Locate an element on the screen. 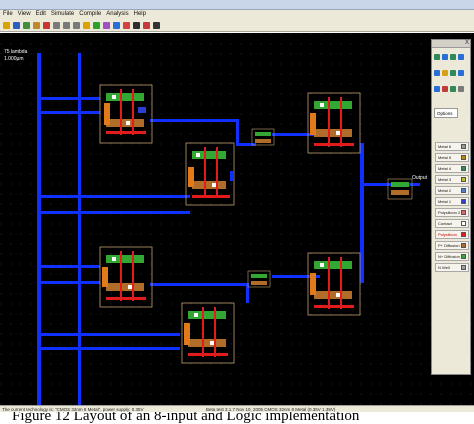 The width and height of the screenshot is (474, 424). layer-p-diffusion: P+ Diffusion is located at coordinates (452, 245).